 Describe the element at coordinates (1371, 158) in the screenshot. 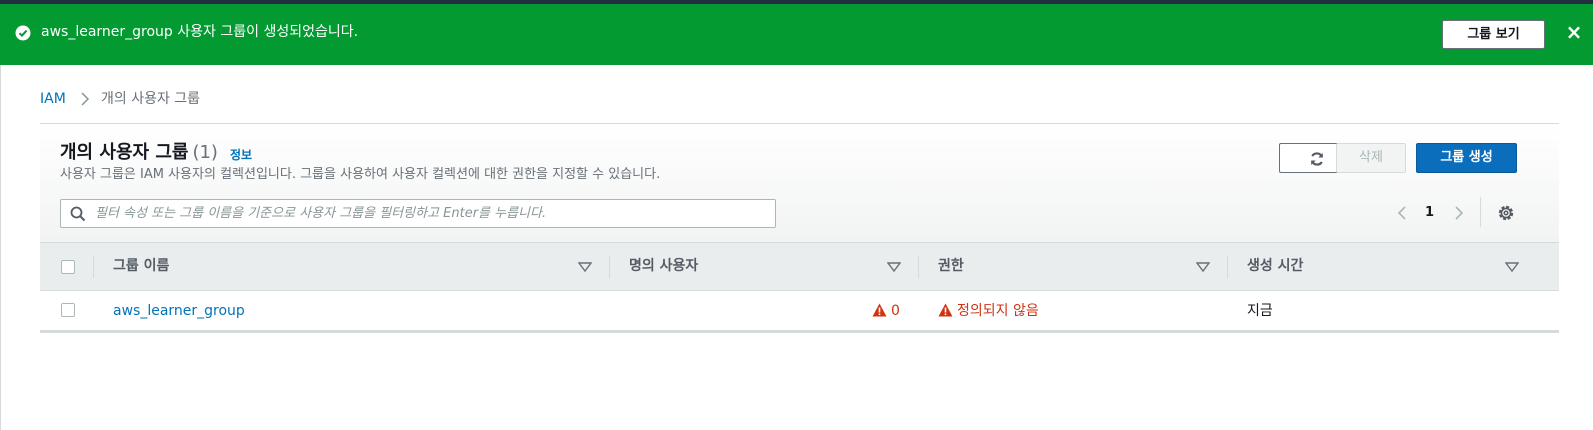

I see `delete-button: 삭제` at that location.